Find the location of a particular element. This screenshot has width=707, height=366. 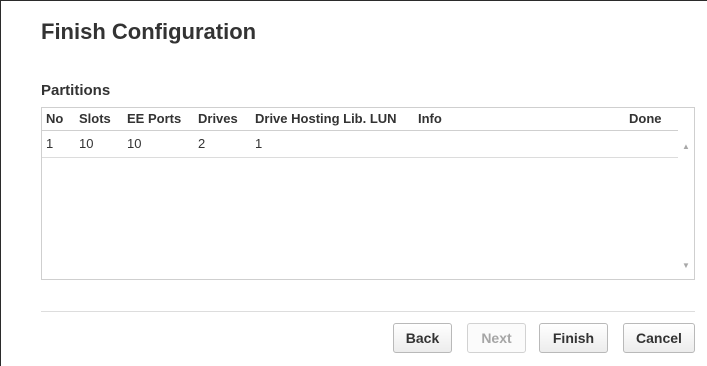

back-button: Back is located at coordinates (422, 338).